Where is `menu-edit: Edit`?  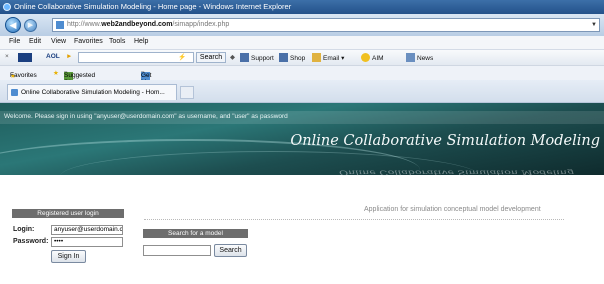 menu-edit: Edit is located at coordinates (35, 41).